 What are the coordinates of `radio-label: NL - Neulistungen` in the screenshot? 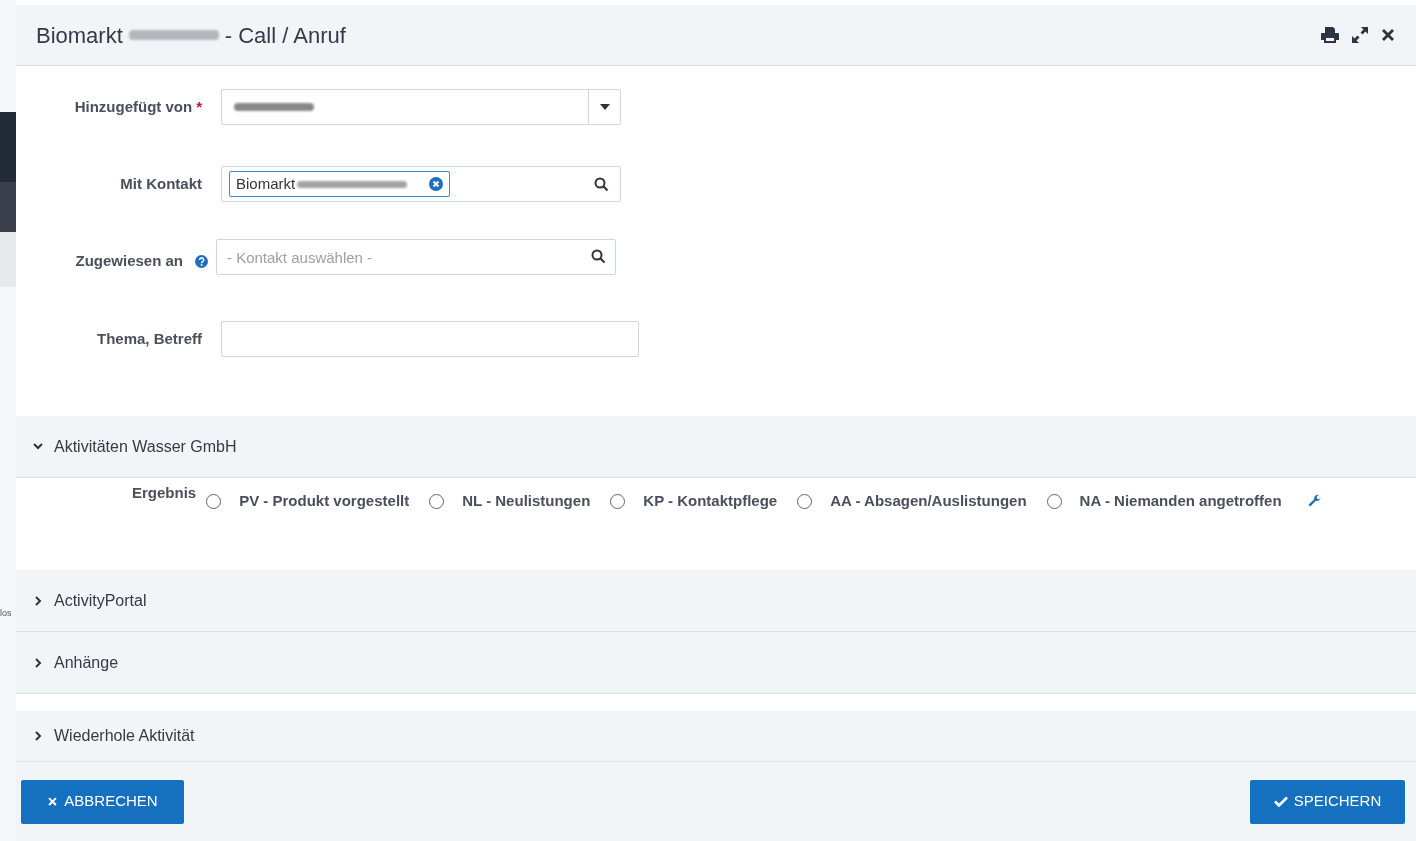 It's located at (526, 501).